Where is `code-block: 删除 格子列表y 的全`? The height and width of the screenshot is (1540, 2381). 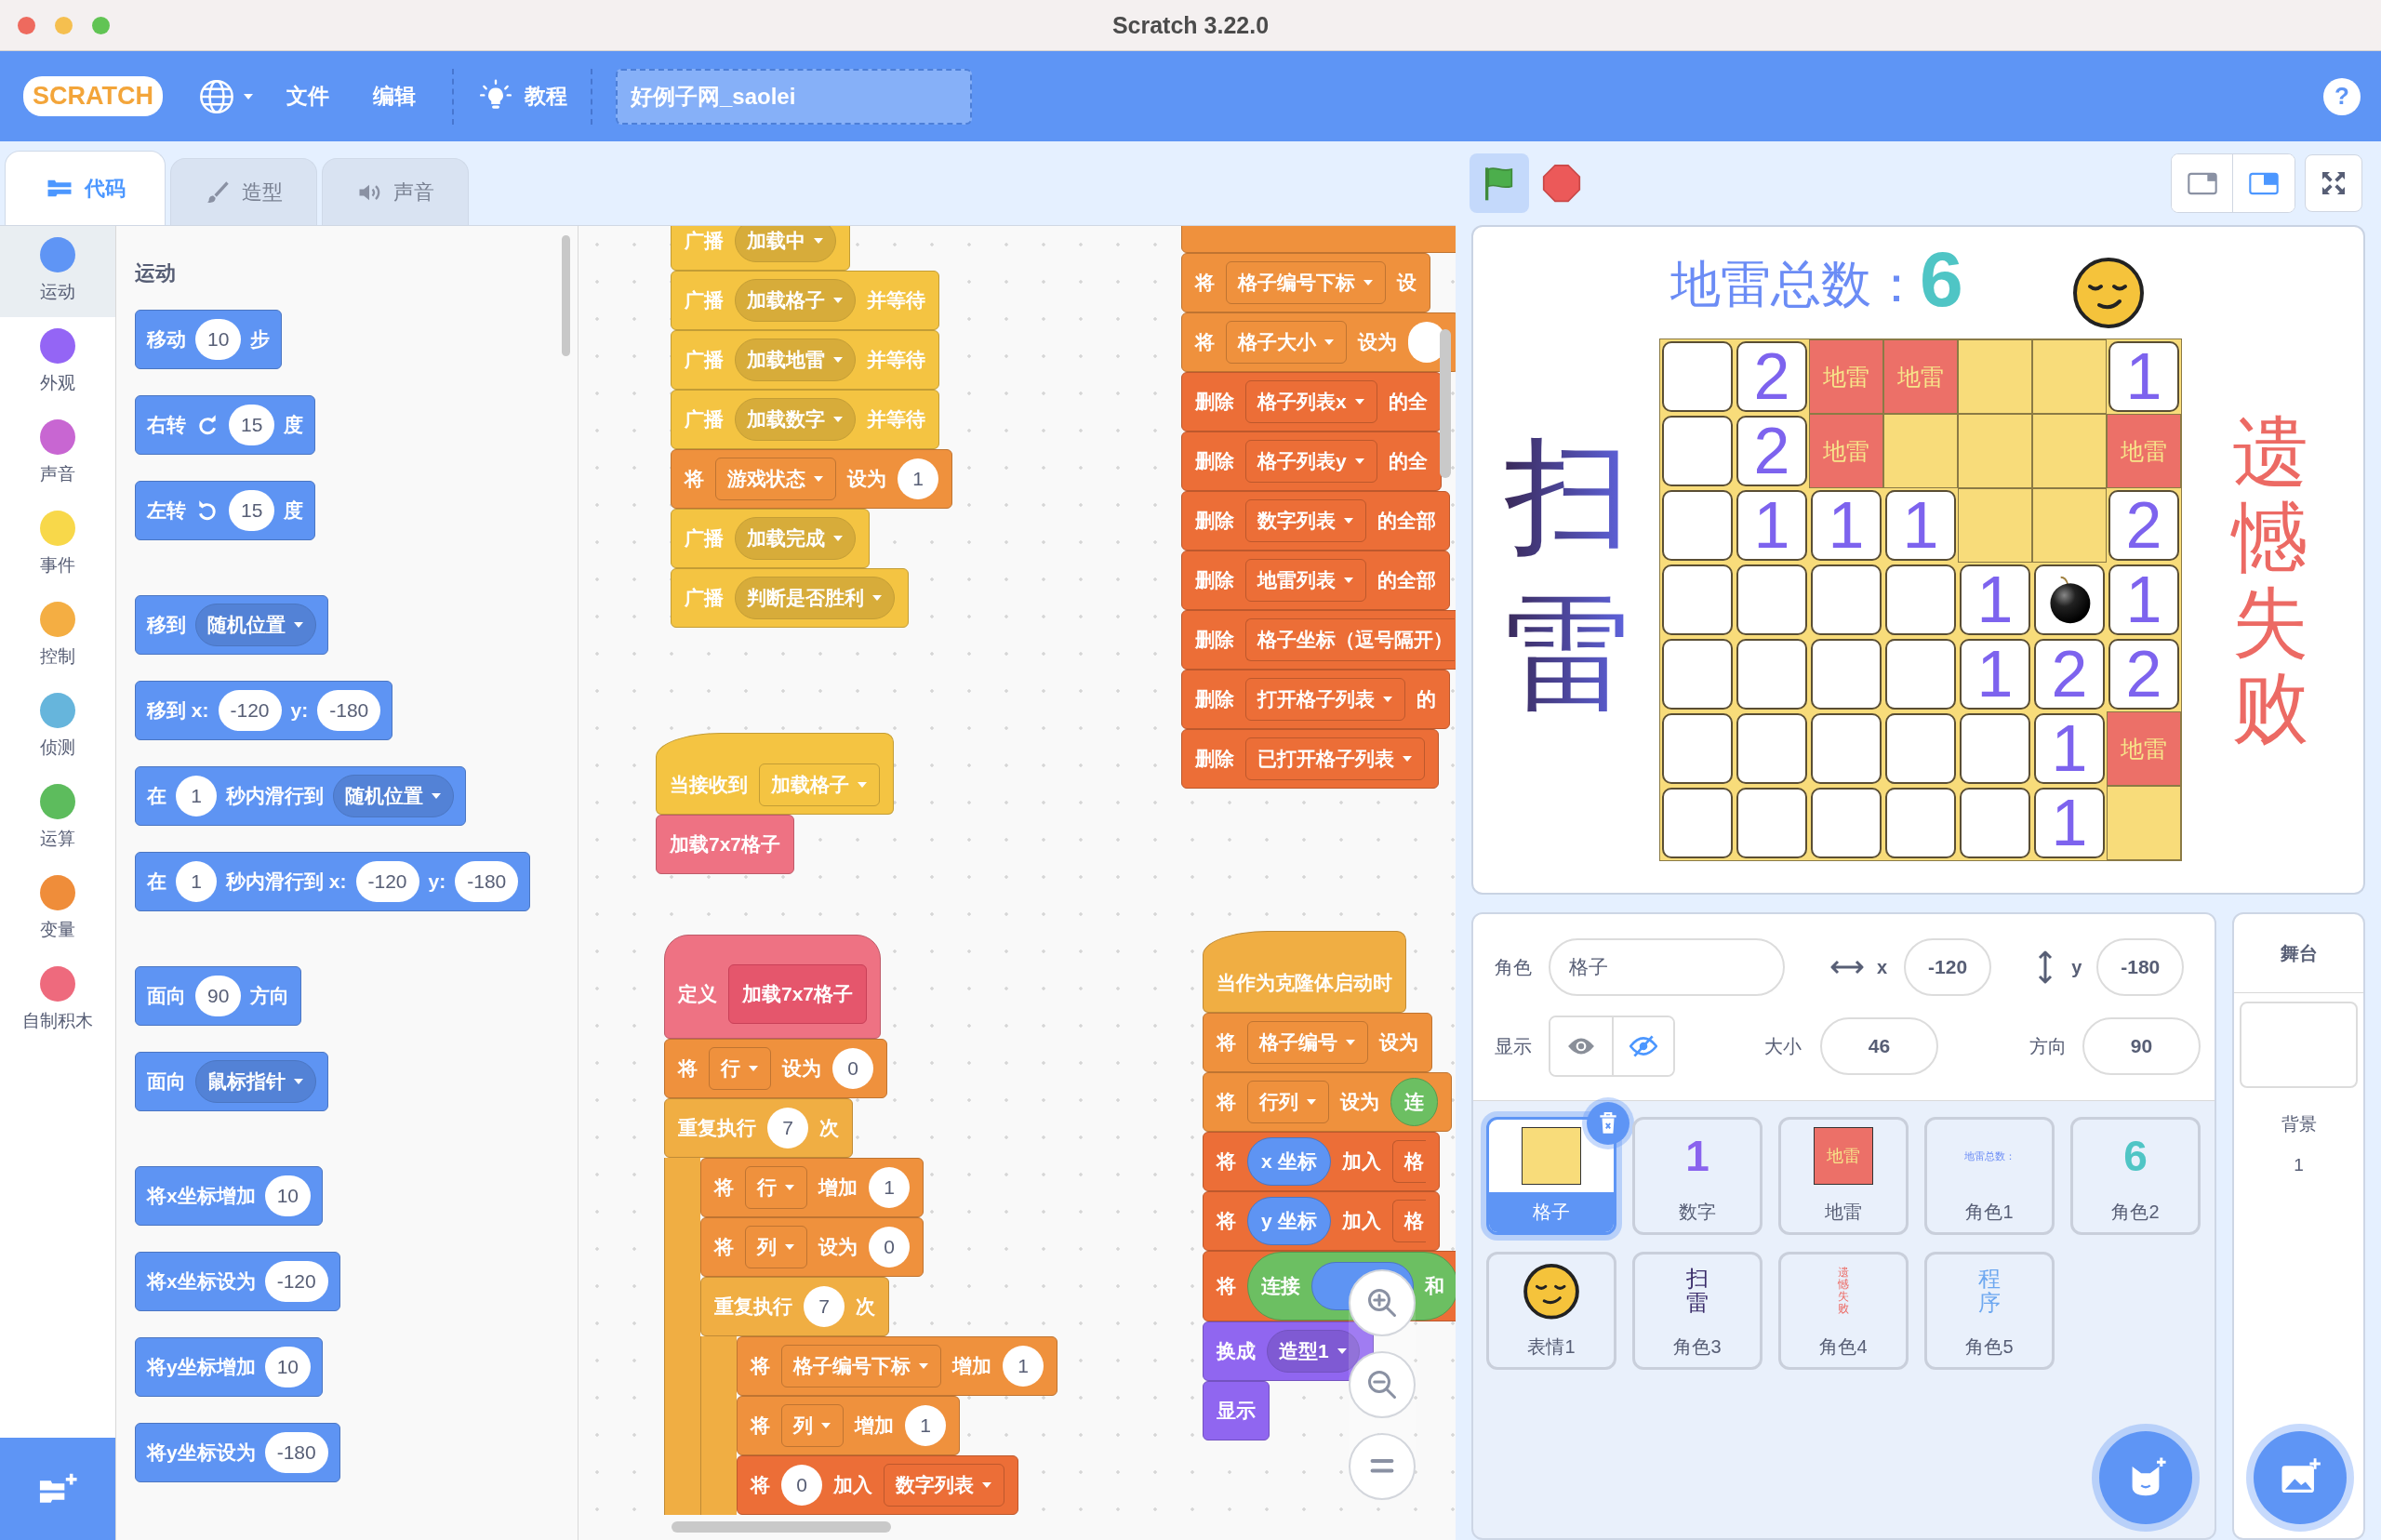 code-block: 删除 格子列表y 的全 is located at coordinates (1311, 461).